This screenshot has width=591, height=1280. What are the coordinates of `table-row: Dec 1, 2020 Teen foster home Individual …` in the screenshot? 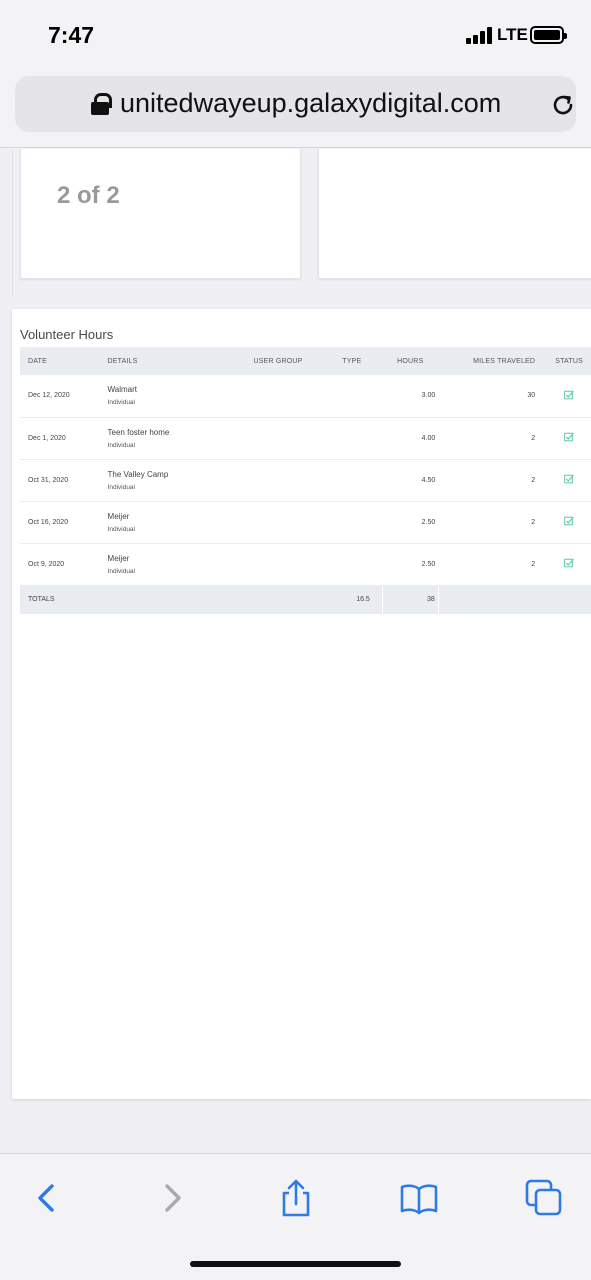 It's located at (305, 438).